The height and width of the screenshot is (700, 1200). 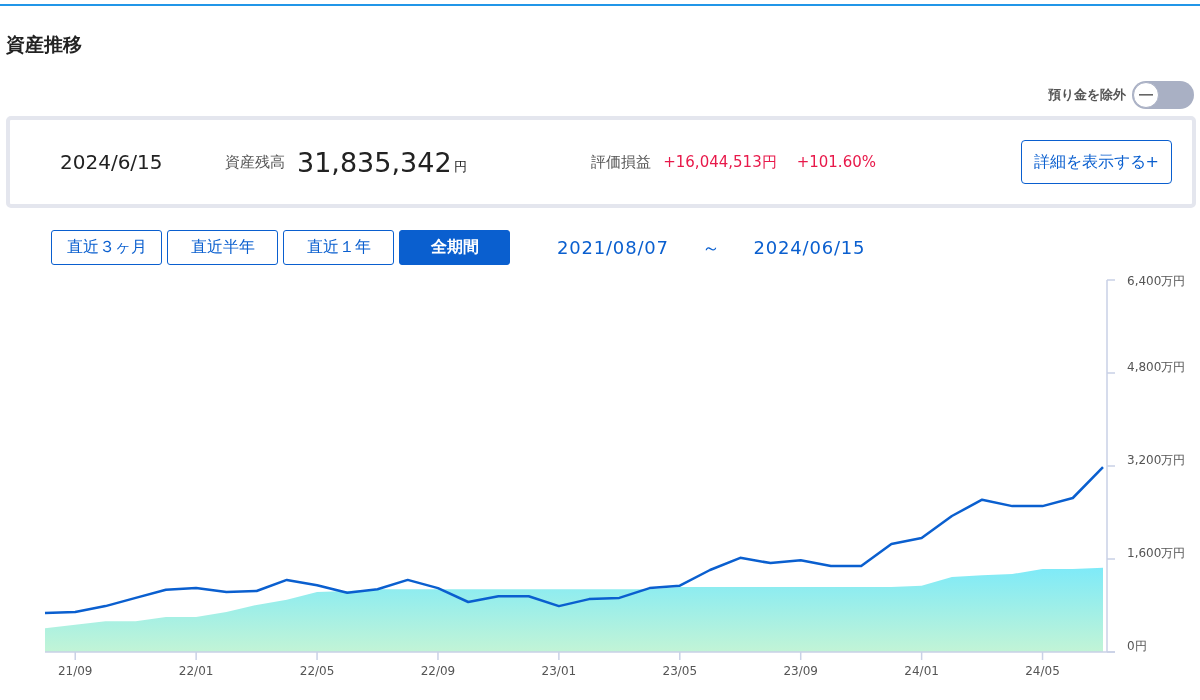 What do you see at coordinates (1096, 162) in the screenshot?
I see `show-details-button: 詳細を表示する+` at bounding box center [1096, 162].